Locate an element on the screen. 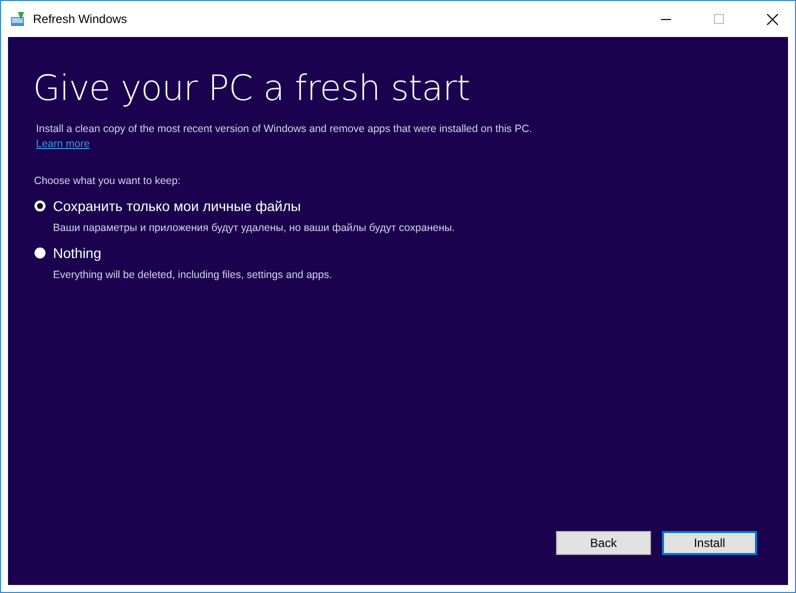 The height and width of the screenshot is (593, 796). close-icon is located at coordinates (772, 19).